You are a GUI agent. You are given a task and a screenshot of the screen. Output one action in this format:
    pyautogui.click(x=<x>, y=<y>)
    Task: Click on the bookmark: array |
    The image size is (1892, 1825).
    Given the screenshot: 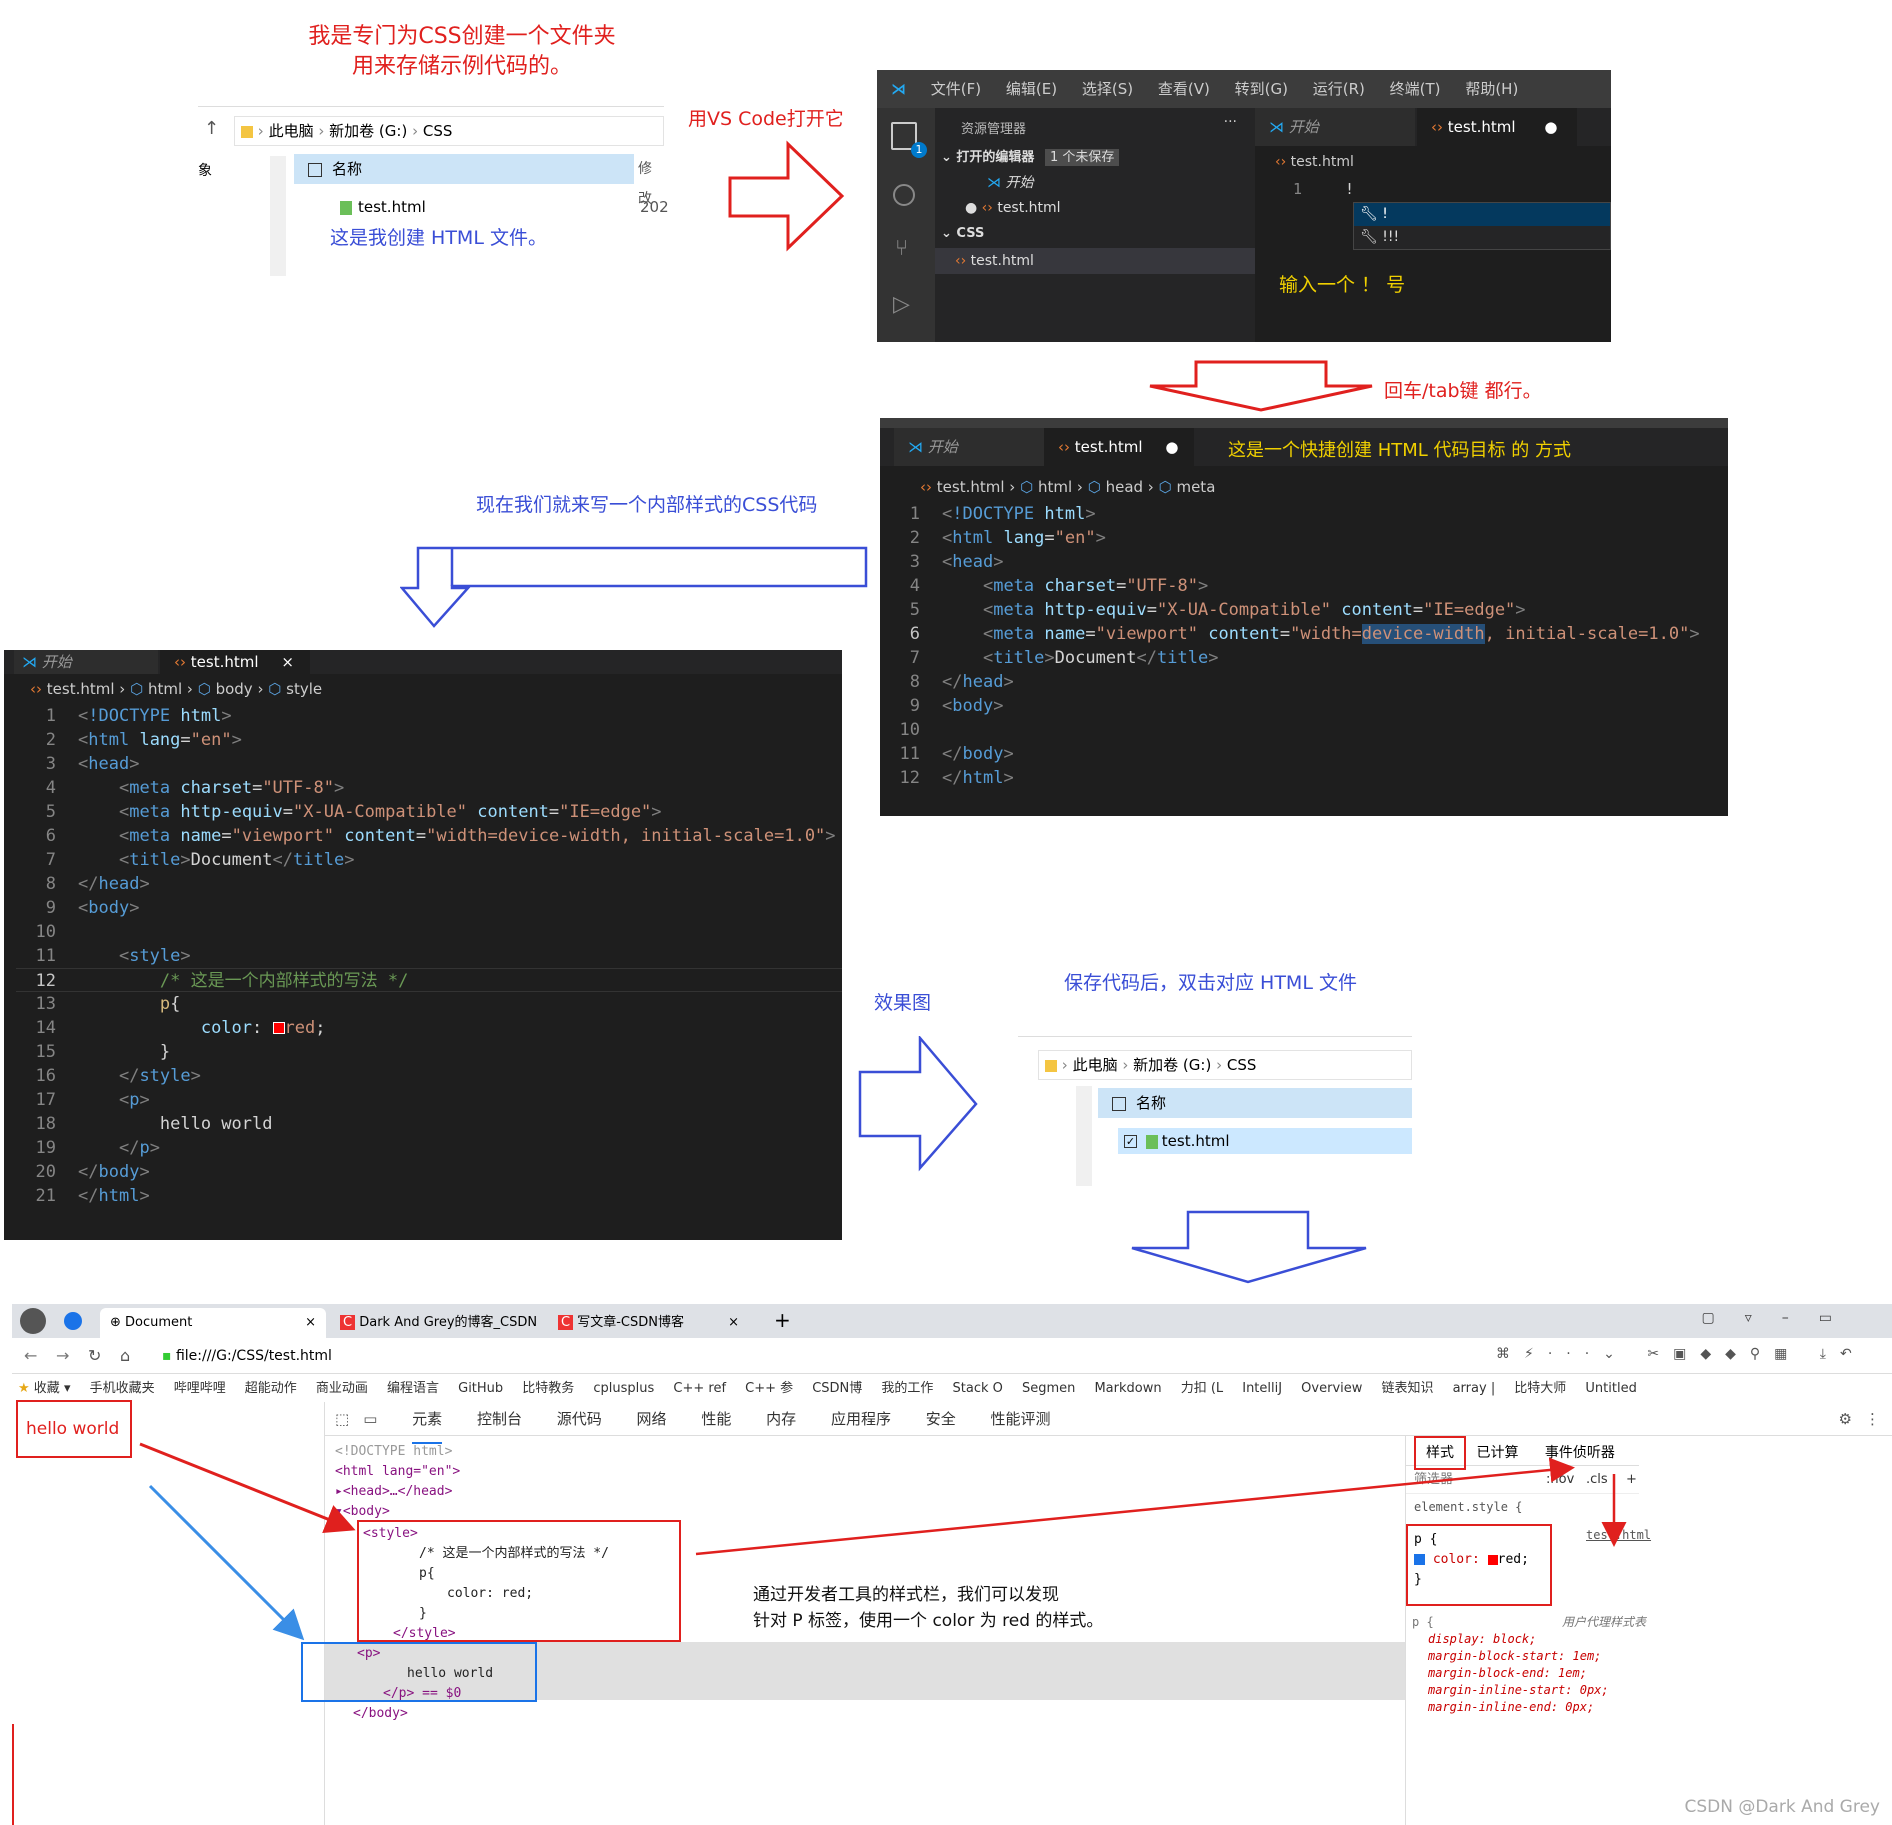 What is the action you would take?
    pyautogui.click(x=1474, y=1388)
    